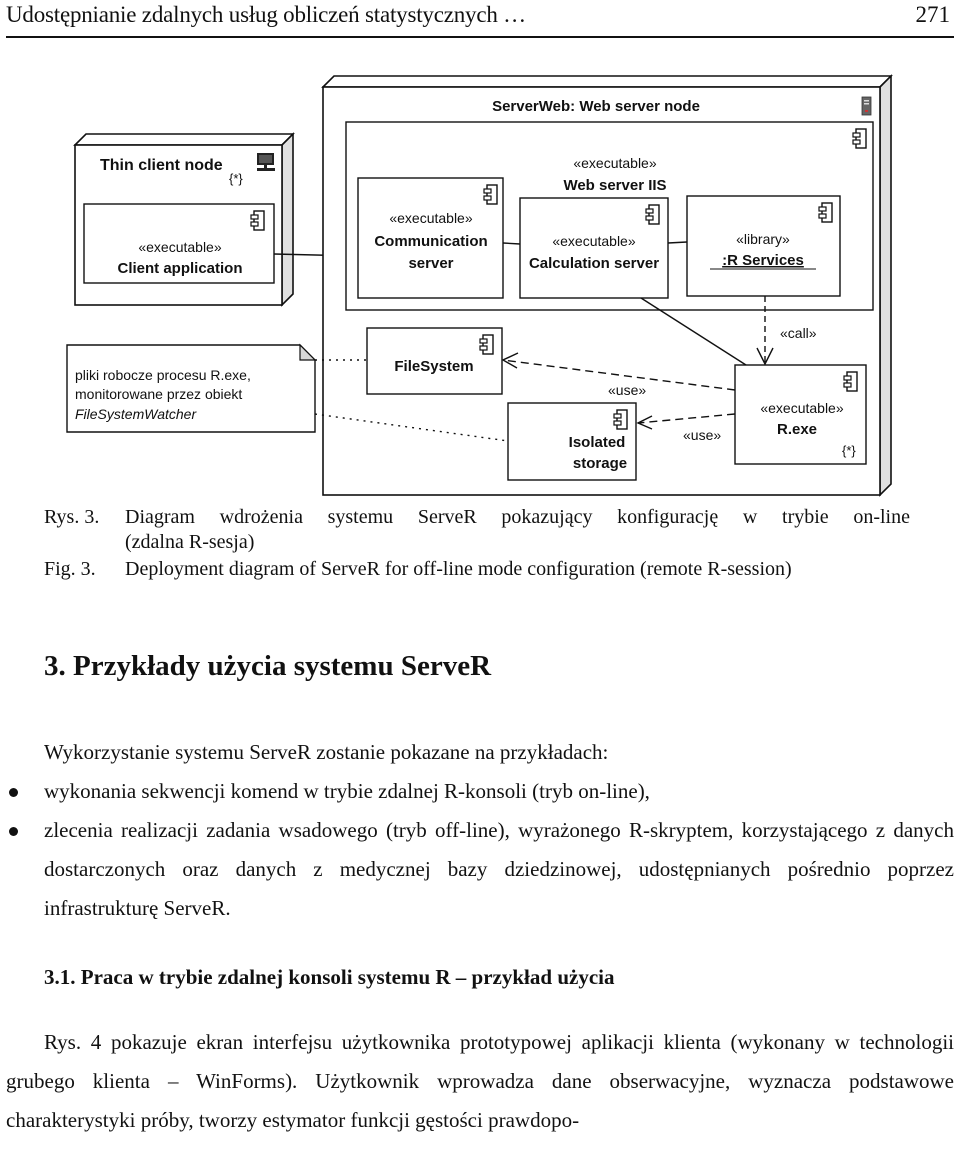 This screenshot has height=1170, width=960. What do you see at coordinates (677, 242) in the screenshot?
I see `calc-rservices-link` at bounding box center [677, 242].